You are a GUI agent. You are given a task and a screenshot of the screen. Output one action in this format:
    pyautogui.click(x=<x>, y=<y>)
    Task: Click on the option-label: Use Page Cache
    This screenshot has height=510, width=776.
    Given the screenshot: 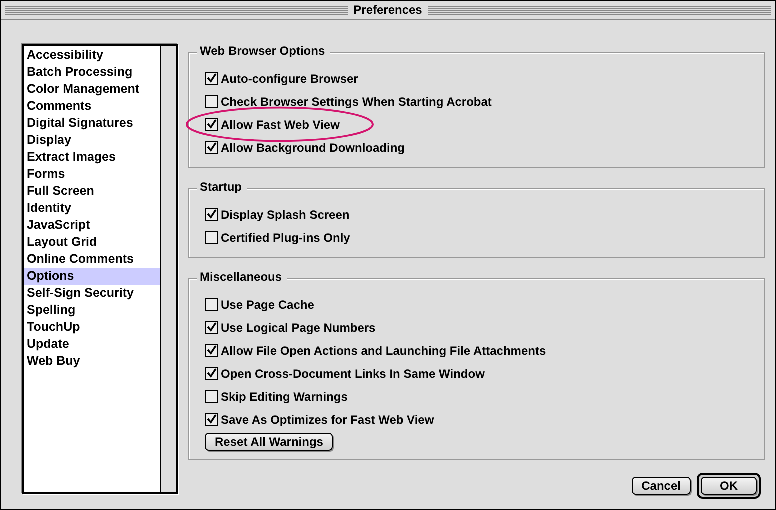 What is the action you would take?
    pyautogui.click(x=267, y=305)
    